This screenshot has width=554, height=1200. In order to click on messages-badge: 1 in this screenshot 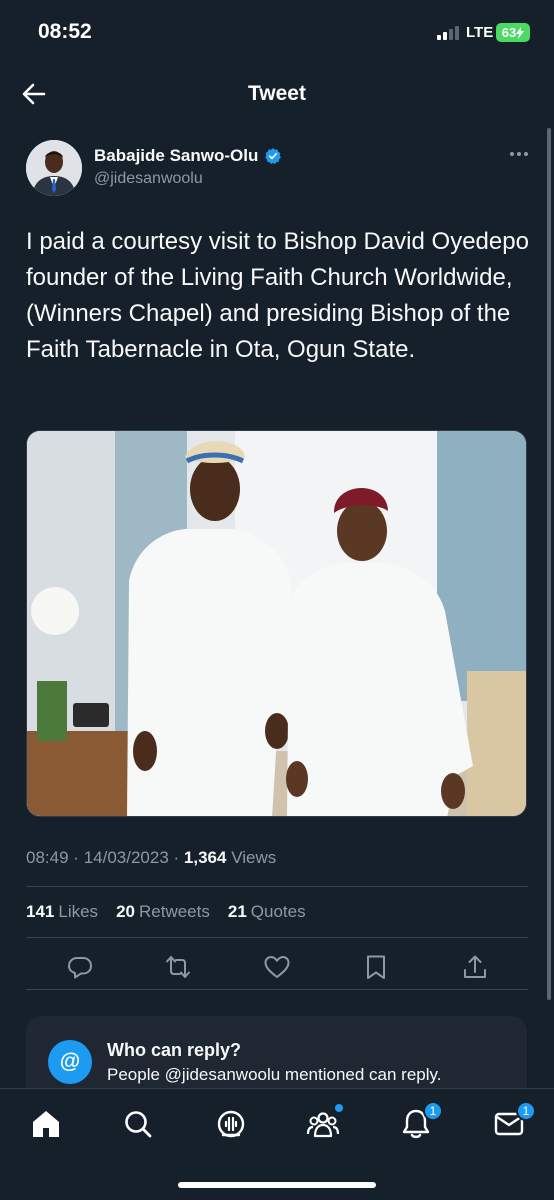, I will do `click(526, 1111)`.